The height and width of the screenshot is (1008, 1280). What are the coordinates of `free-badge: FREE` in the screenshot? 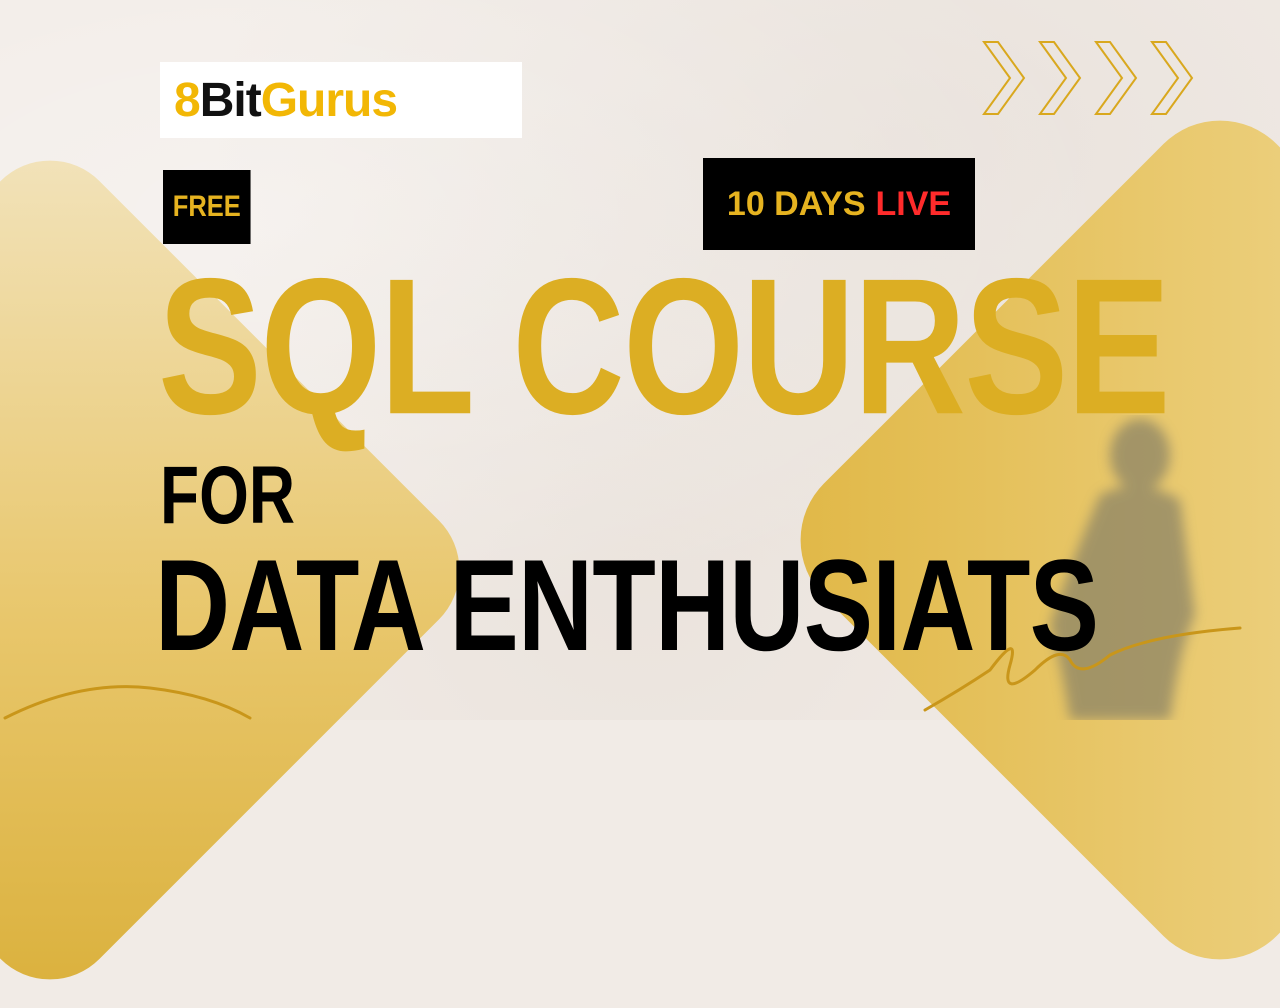 It's located at (207, 207).